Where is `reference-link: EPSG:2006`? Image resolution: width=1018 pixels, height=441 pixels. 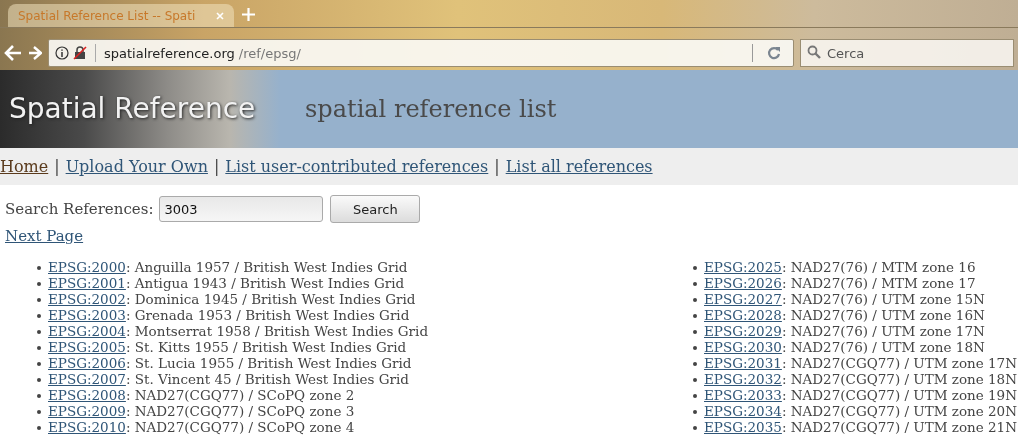 reference-link: EPSG:2006 is located at coordinates (87, 363).